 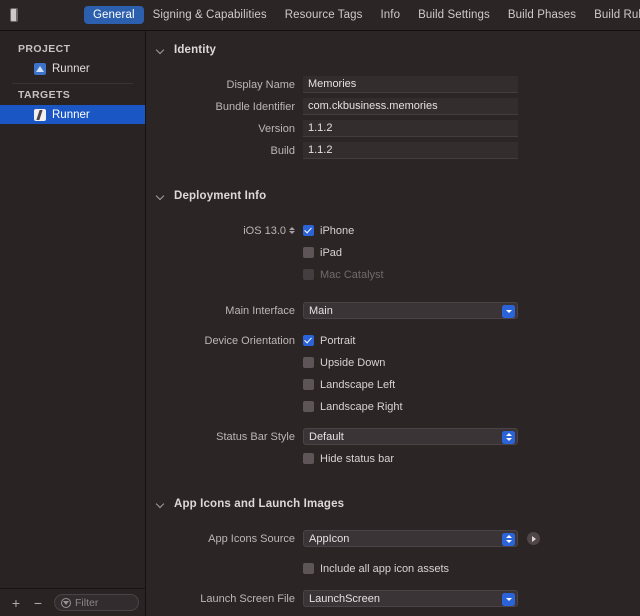 What do you see at coordinates (391, 15) in the screenshot?
I see `tab-info: Info` at bounding box center [391, 15].